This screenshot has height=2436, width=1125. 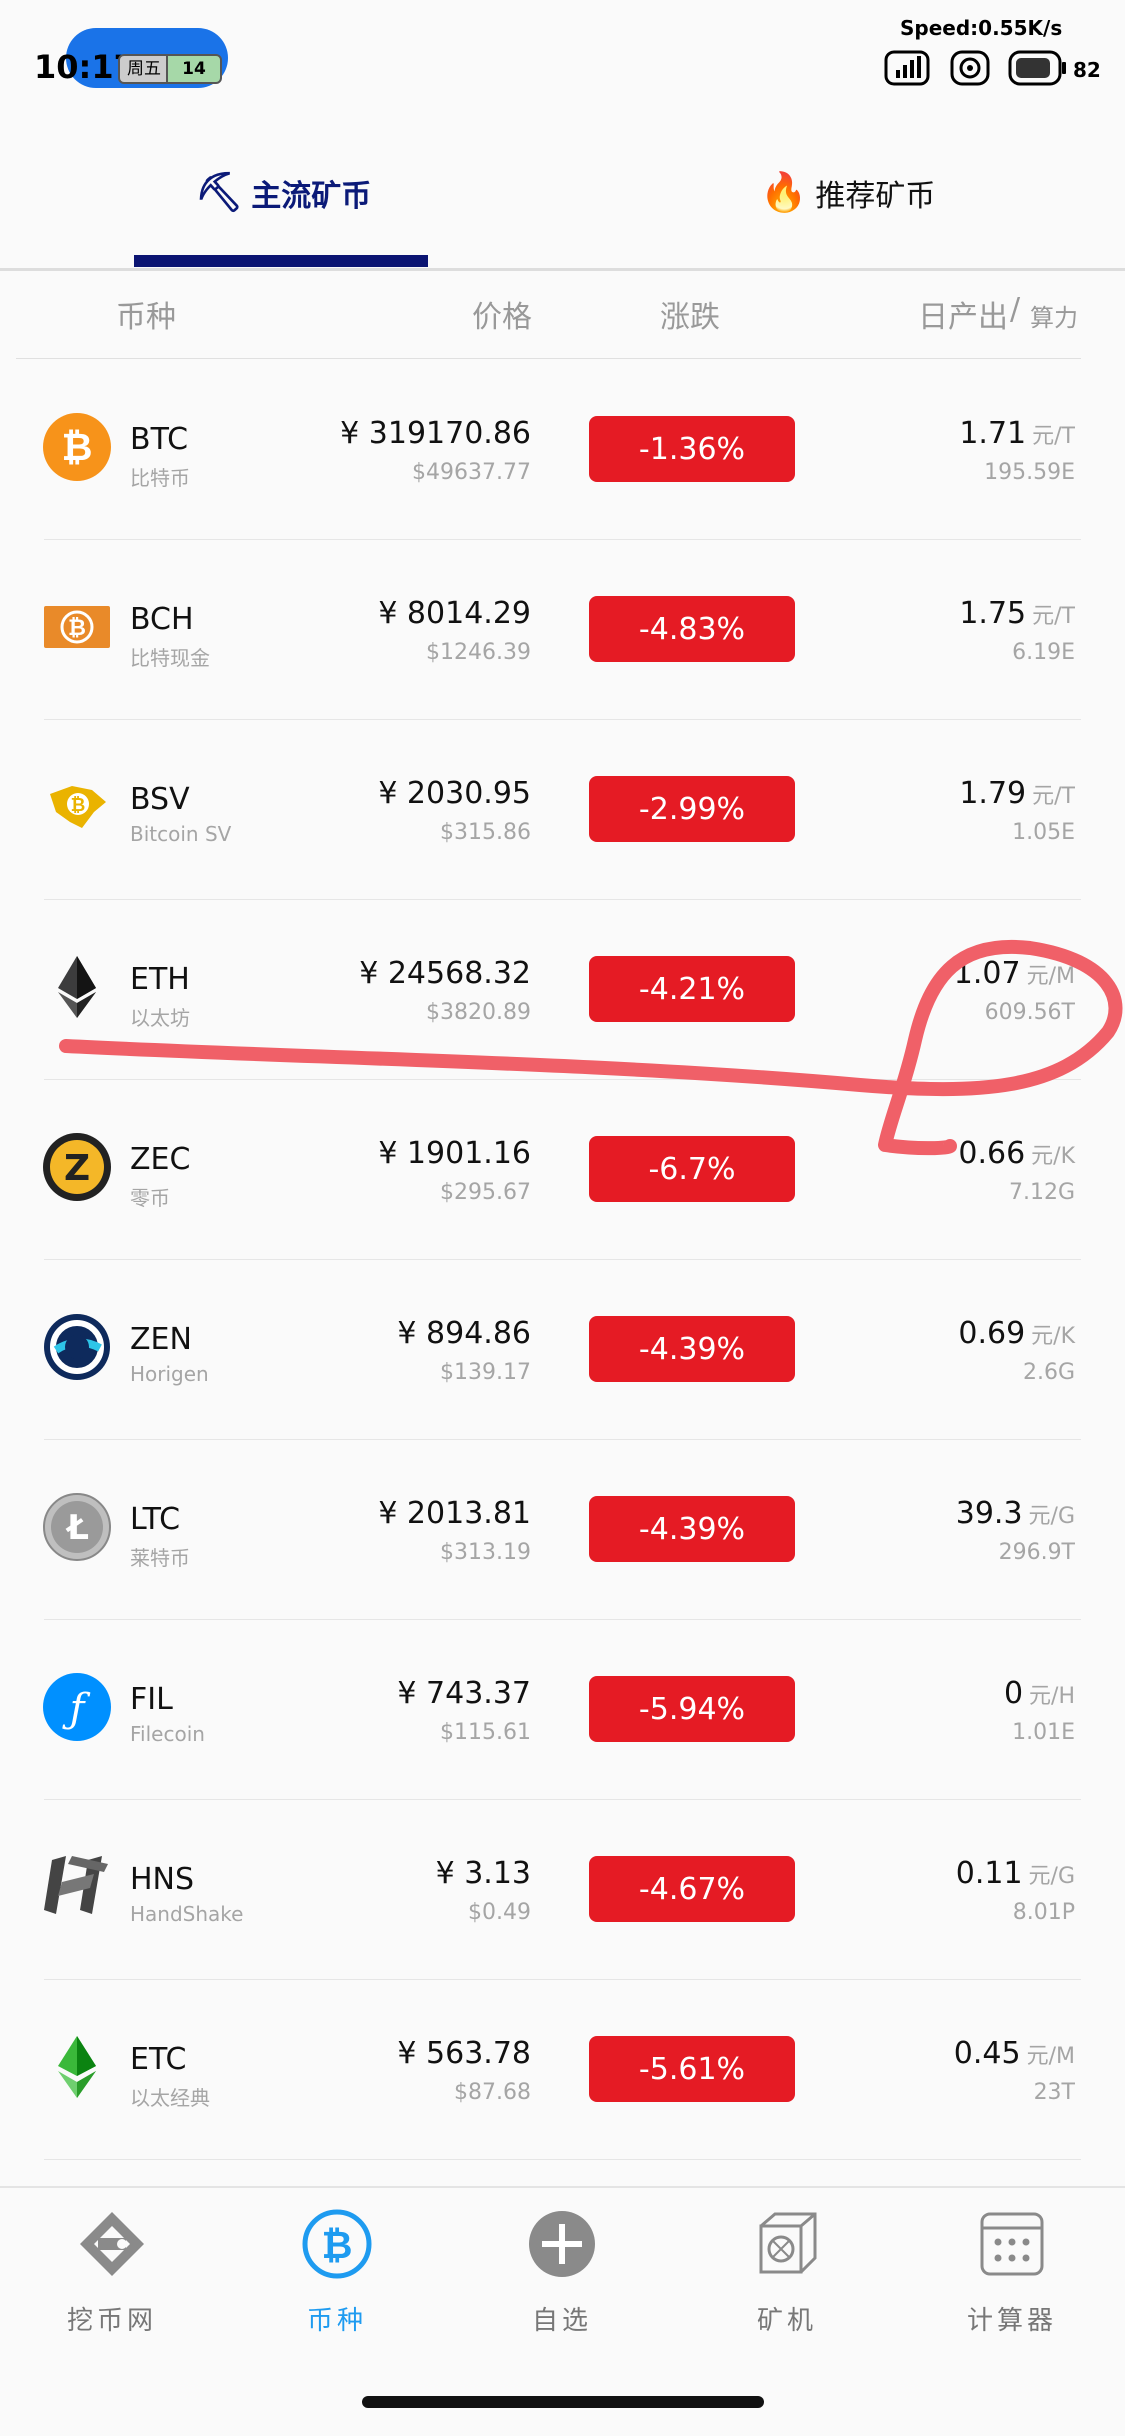 What do you see at coordinates (336, 2321) in the screenshot?
I see `nav-label: 币种` at bounding box center [336, 2321].